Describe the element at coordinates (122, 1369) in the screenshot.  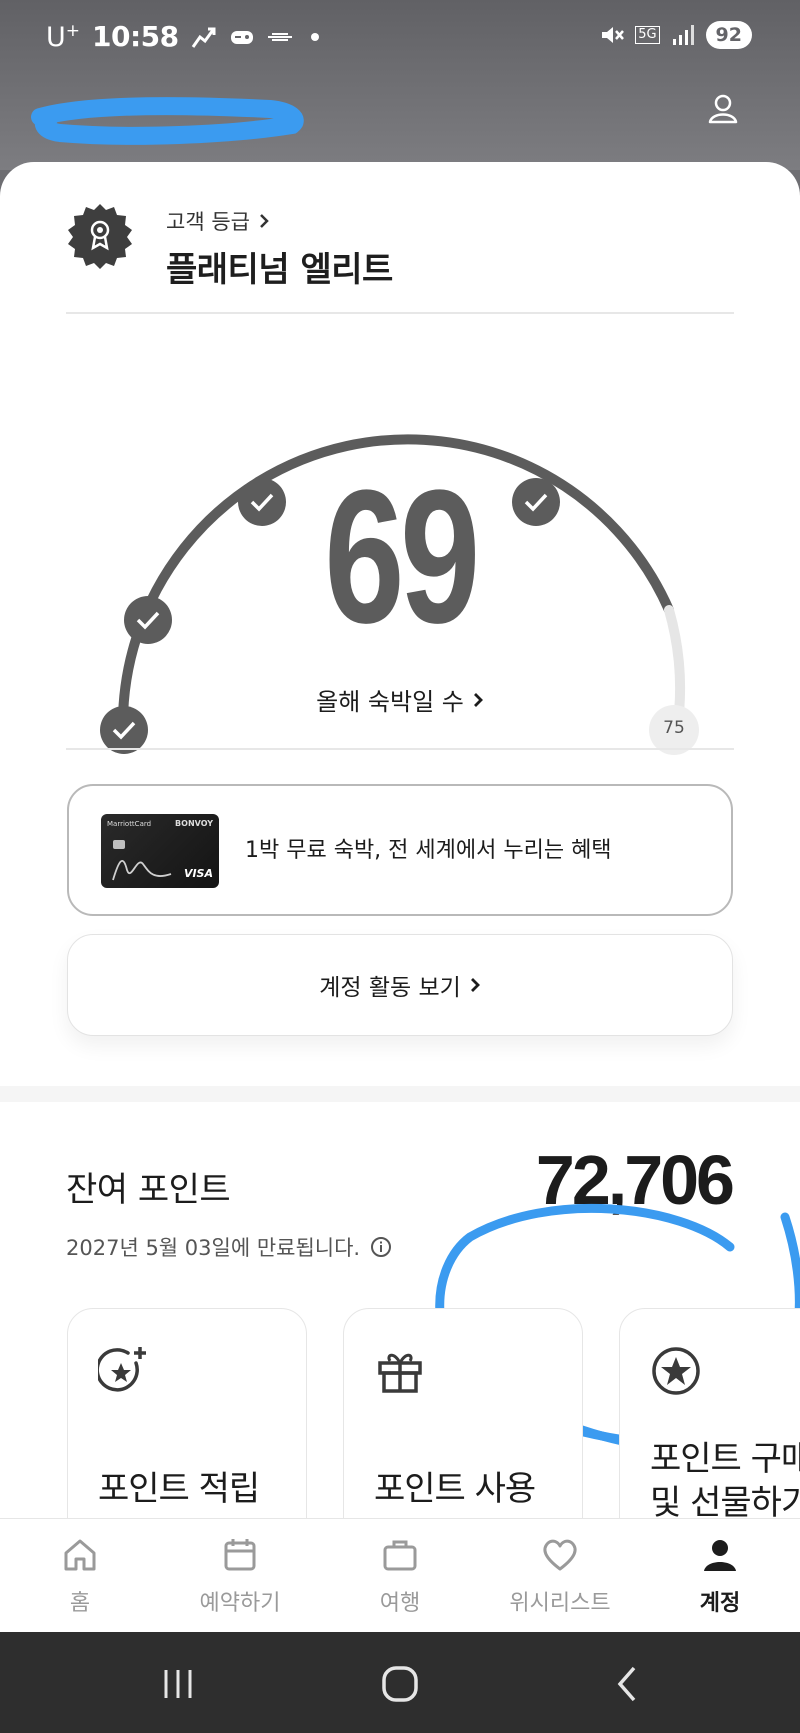
I see `star-plus-icon` at that location.